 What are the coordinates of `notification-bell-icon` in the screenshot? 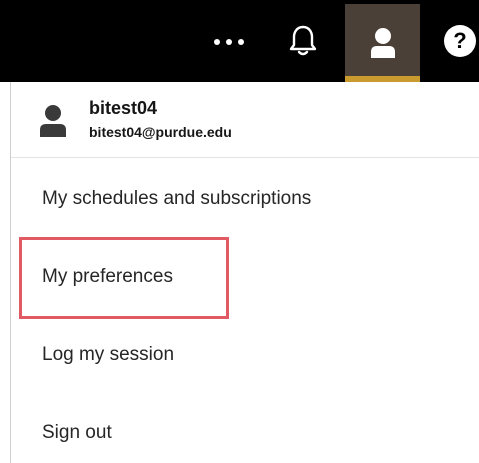 It's located at (303, 40).